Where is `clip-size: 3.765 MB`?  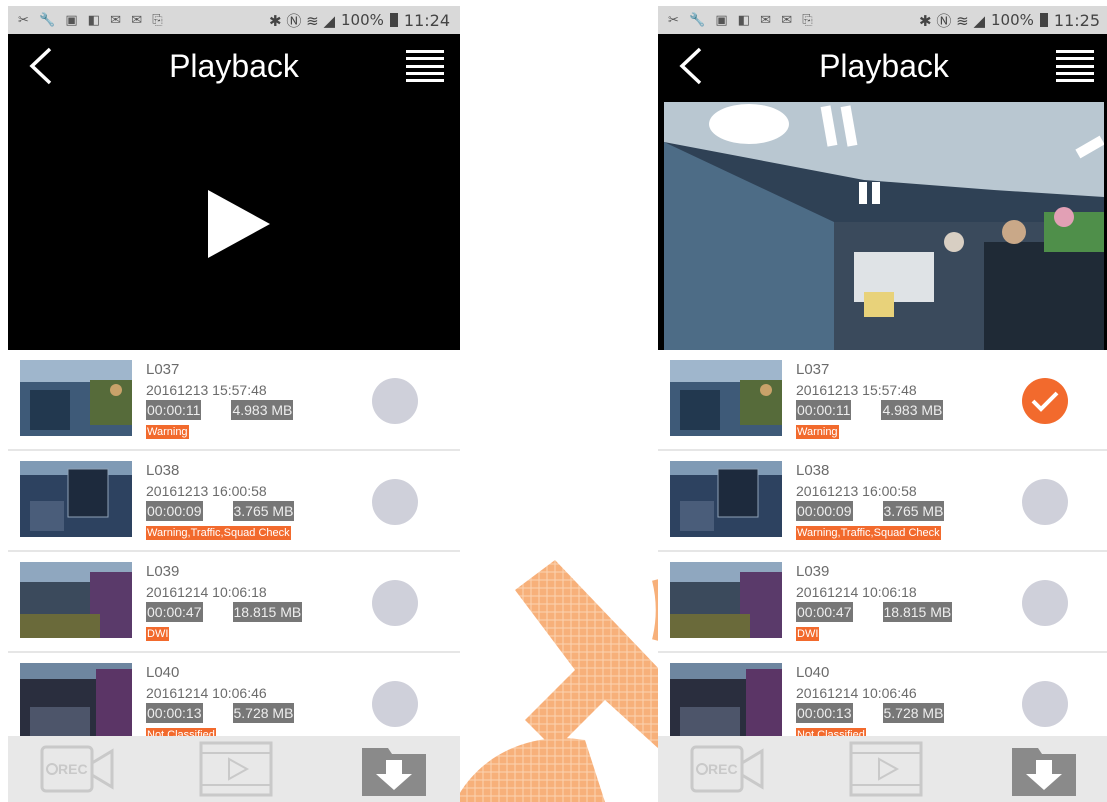
clip-size: 3.765 MB is located at coordinates (913, 511).